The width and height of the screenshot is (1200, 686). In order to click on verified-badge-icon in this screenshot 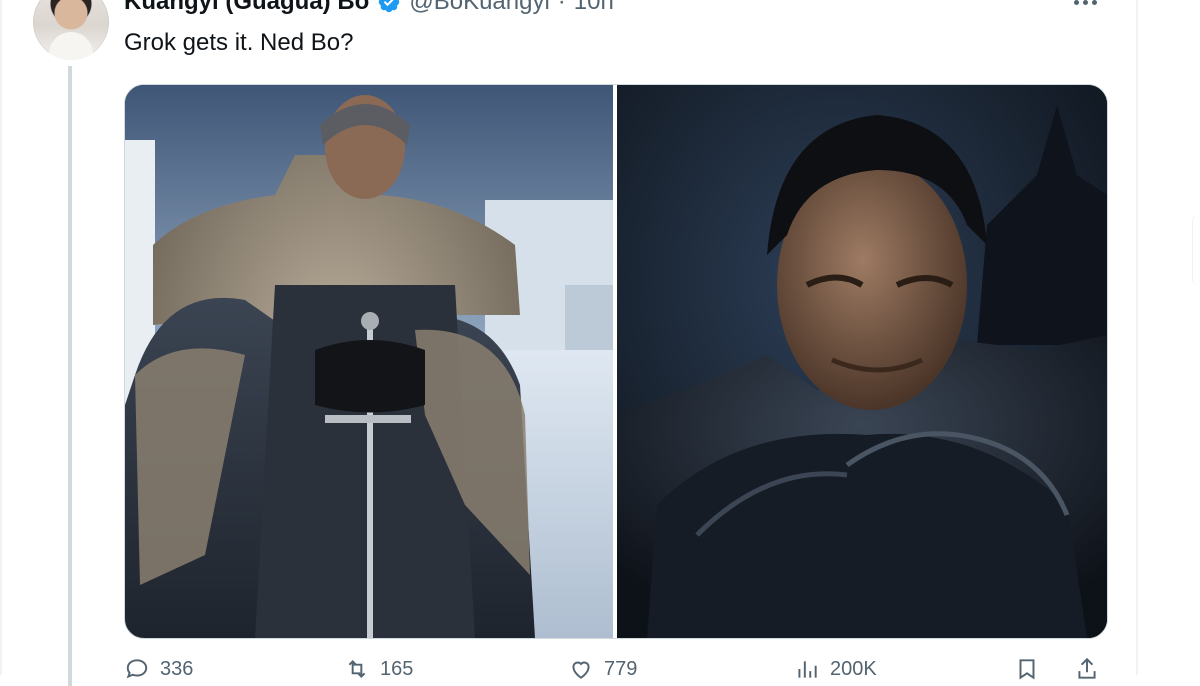, I will do `click(389, 7)`.